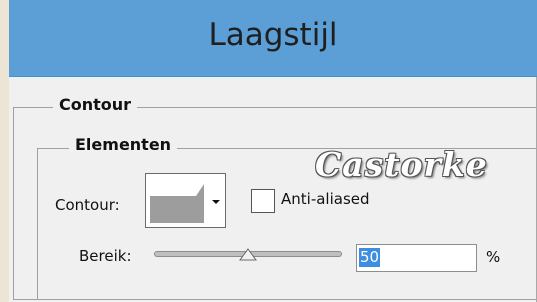 Image resolution: width=537 pixels, height=302 pixels. I want to click on section-title: Contour, so click(95, 104).